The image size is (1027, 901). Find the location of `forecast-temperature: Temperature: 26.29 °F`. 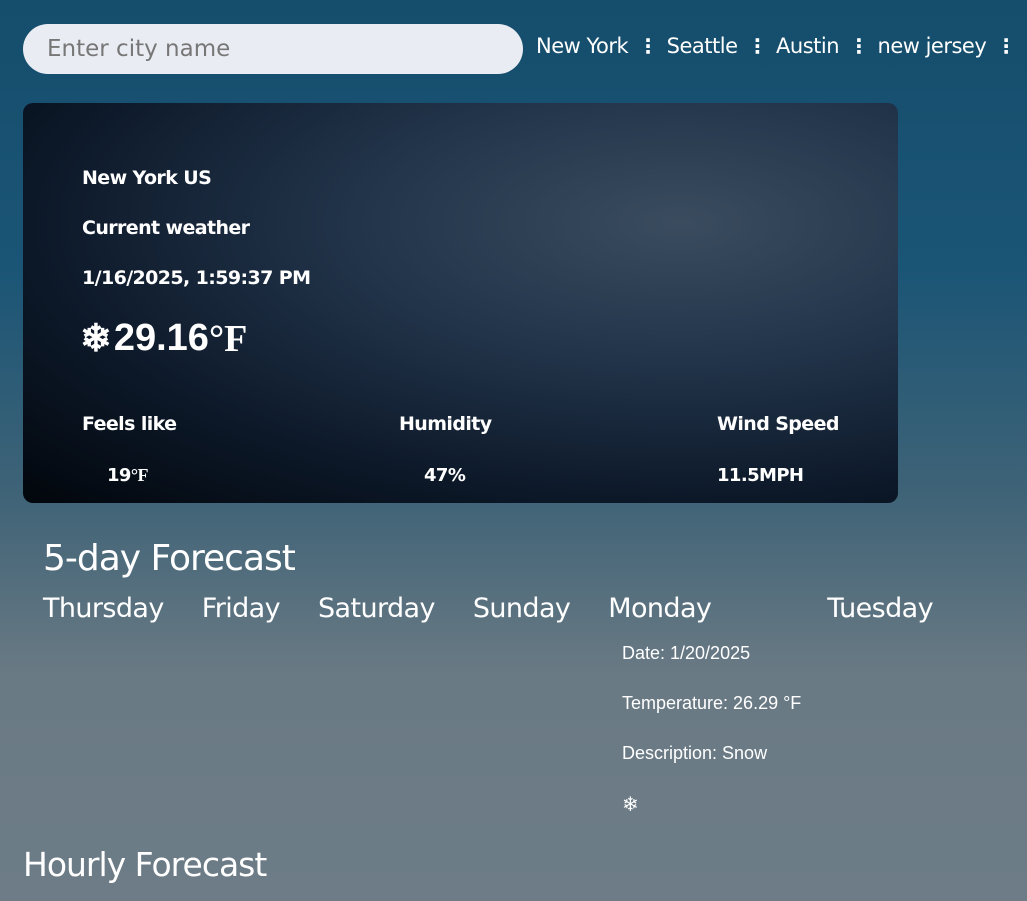

forecast-temperature: Temperature: 26.29 °F is located at coordinates (712, 703).